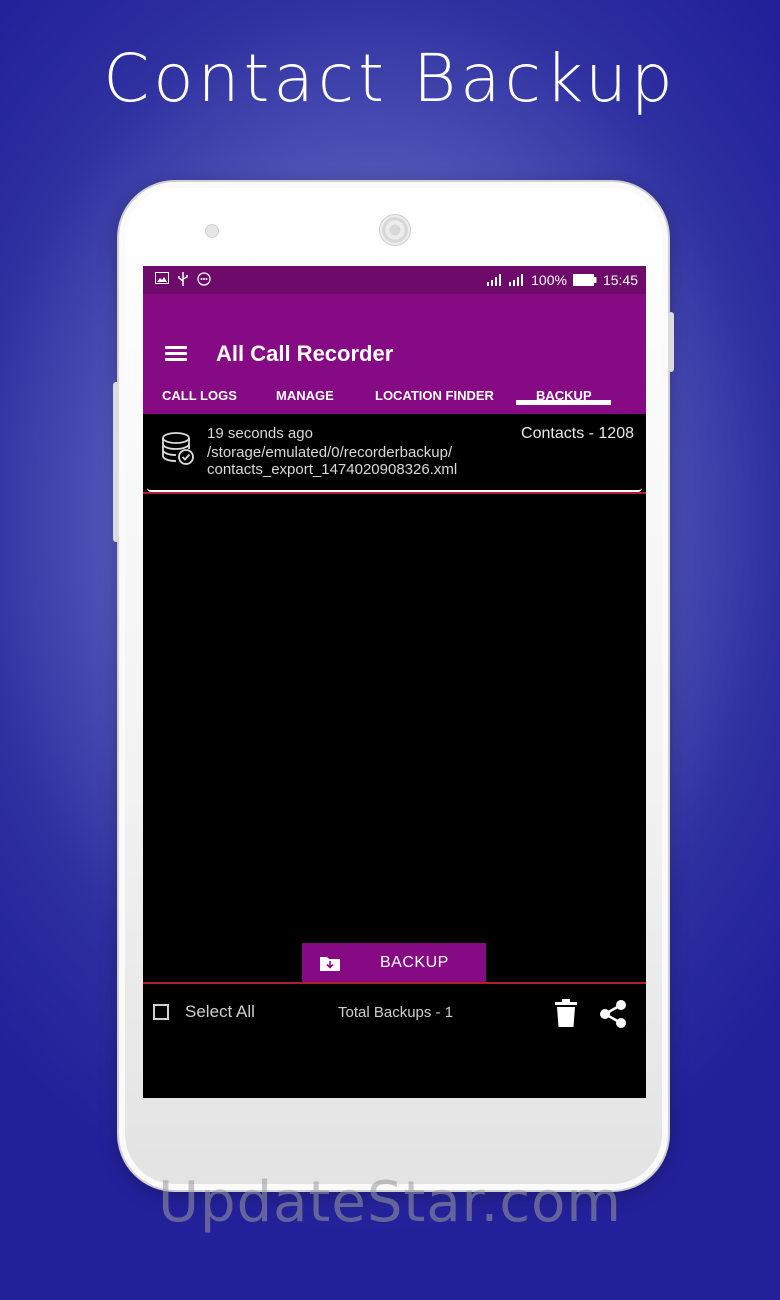 The image size is (780, 1300). Describe the element at coordinates (176, 354) in the screenshot. I see `hamburger-menu-icon` at that location.